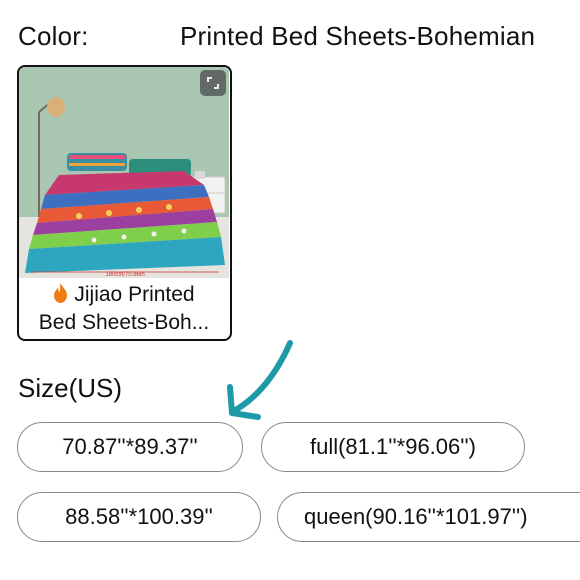 The image size is (580, 580). What do you see at coordinates (213, 83) in the screenshot?
I see `expand-icon` at bounding box center [213, 83].